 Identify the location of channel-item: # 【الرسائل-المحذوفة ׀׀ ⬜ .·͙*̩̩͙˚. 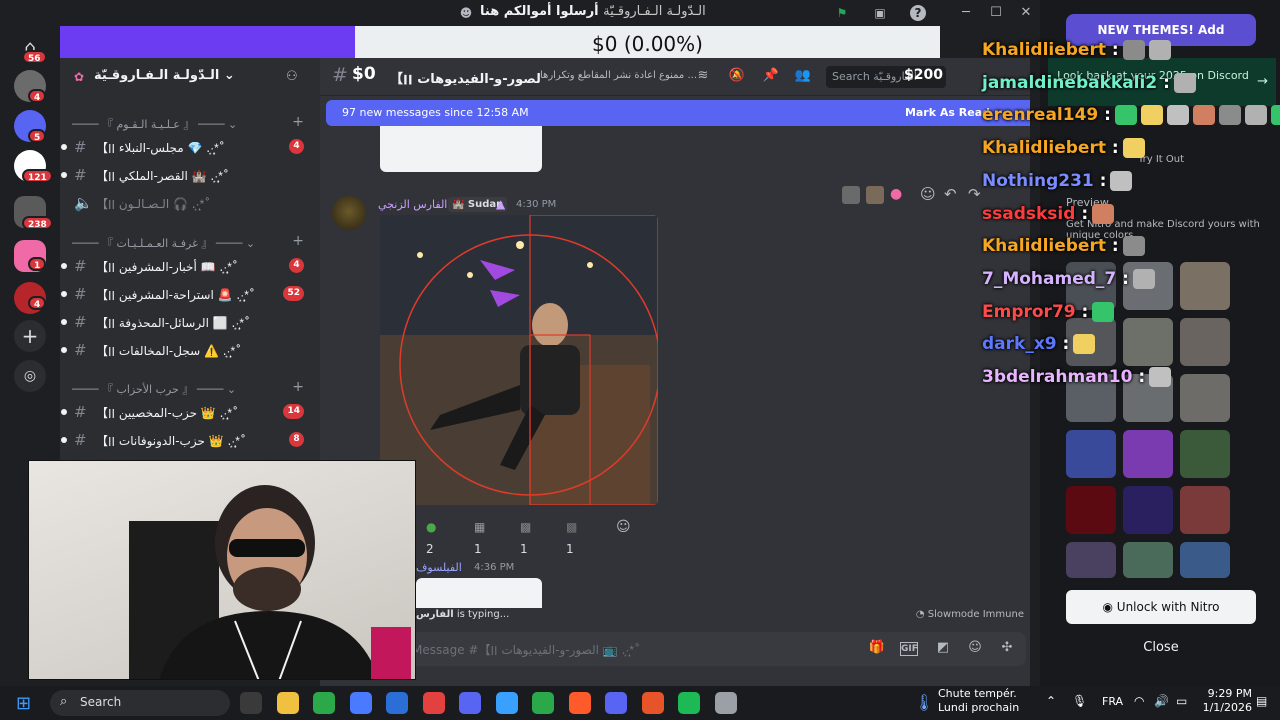
(185, 322).